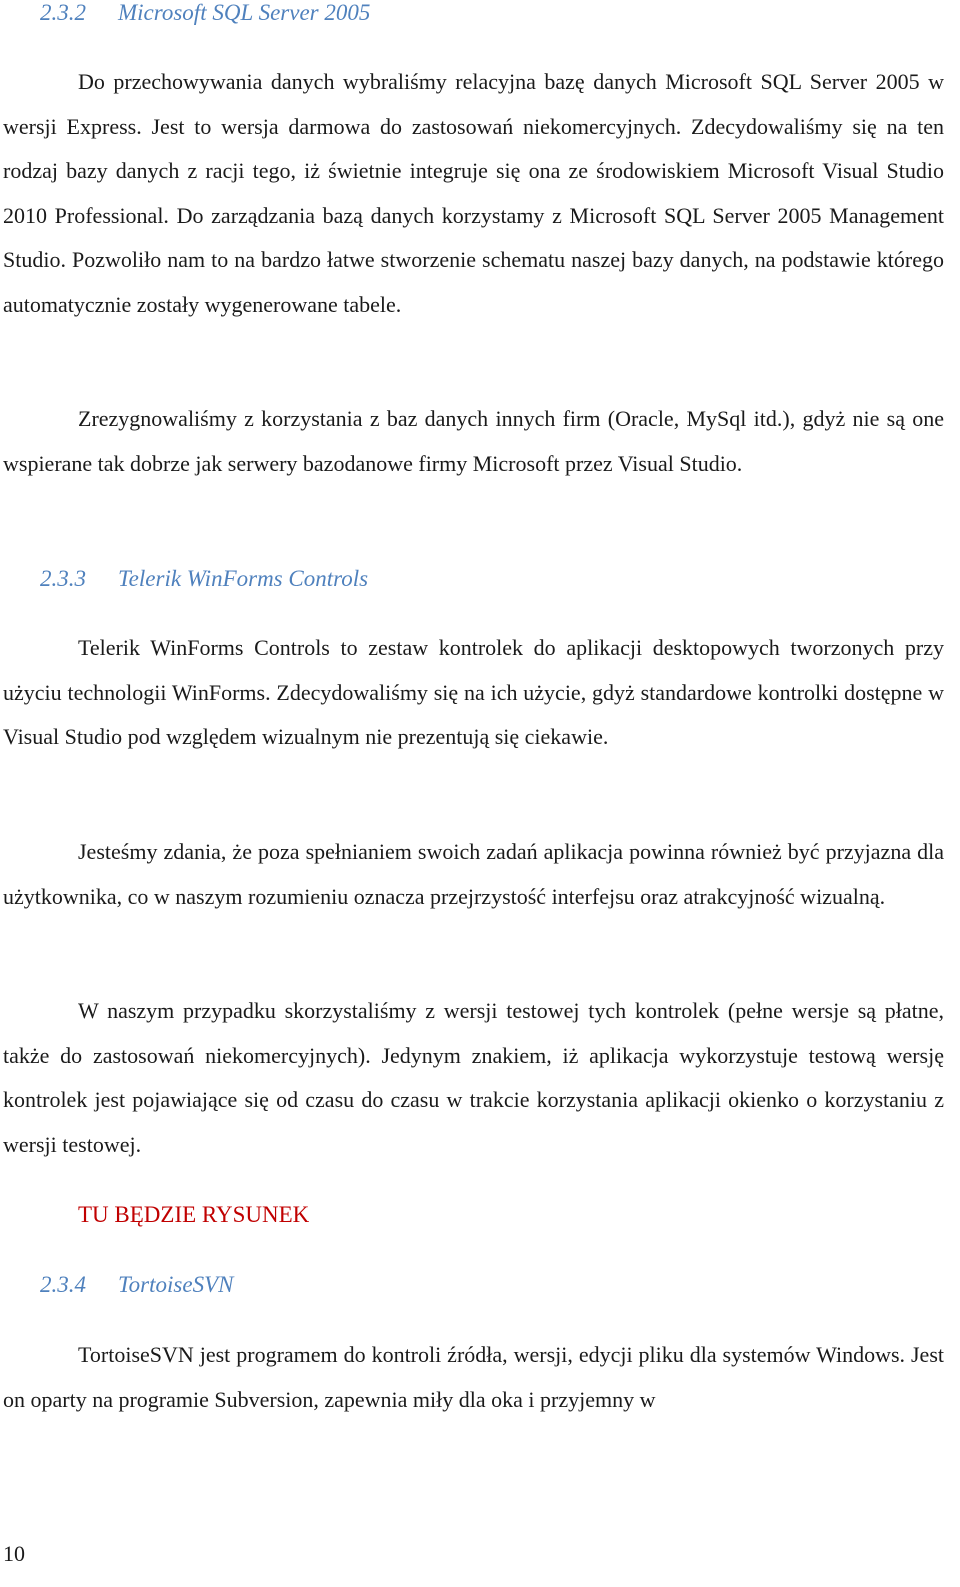 This screenshot has height=1587, width=960. Describe the element at coordinates (176, 1284) in the screenshot. I see `section-title: TortoiseSVN` at that location.